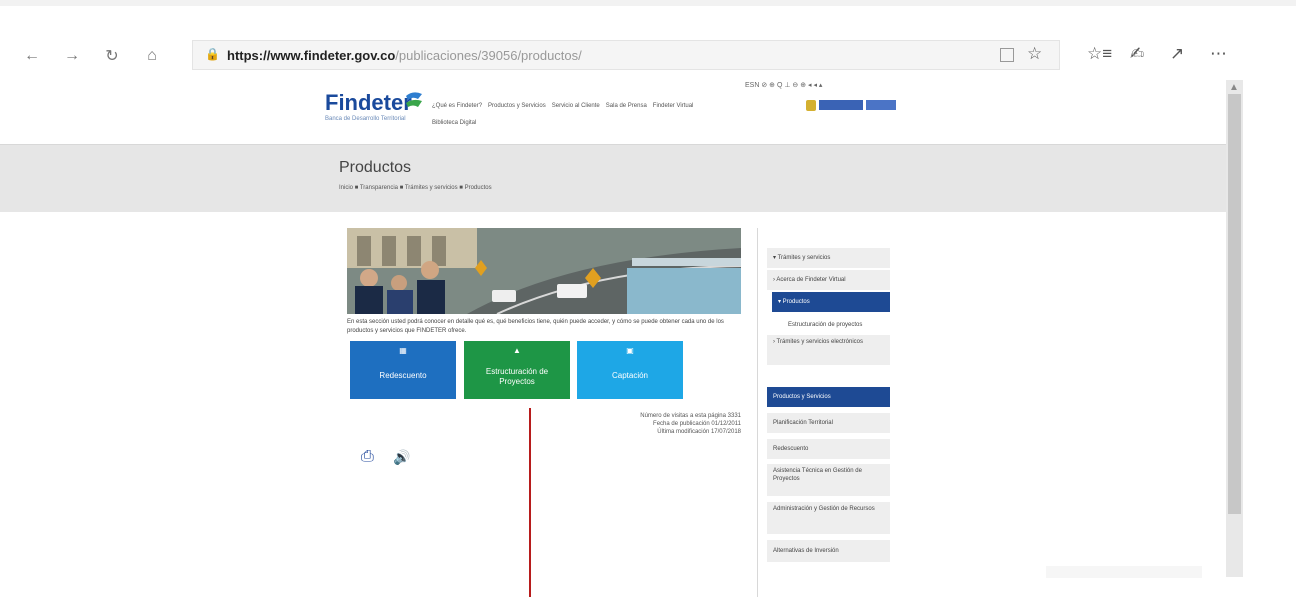 This screenshot has width=1296, height=597. I want to click on tile-label: Redescuento, so click(403, 375).